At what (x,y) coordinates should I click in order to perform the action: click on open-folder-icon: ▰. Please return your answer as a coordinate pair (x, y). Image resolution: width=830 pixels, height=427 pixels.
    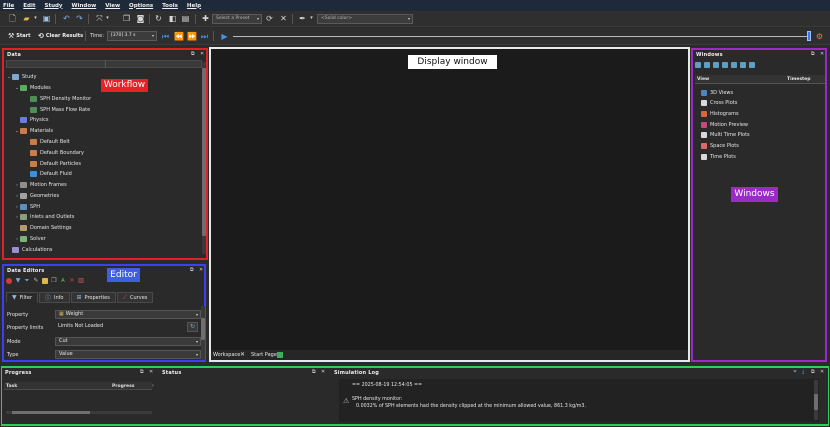
    Looking at the image, I should click on (26, 18).